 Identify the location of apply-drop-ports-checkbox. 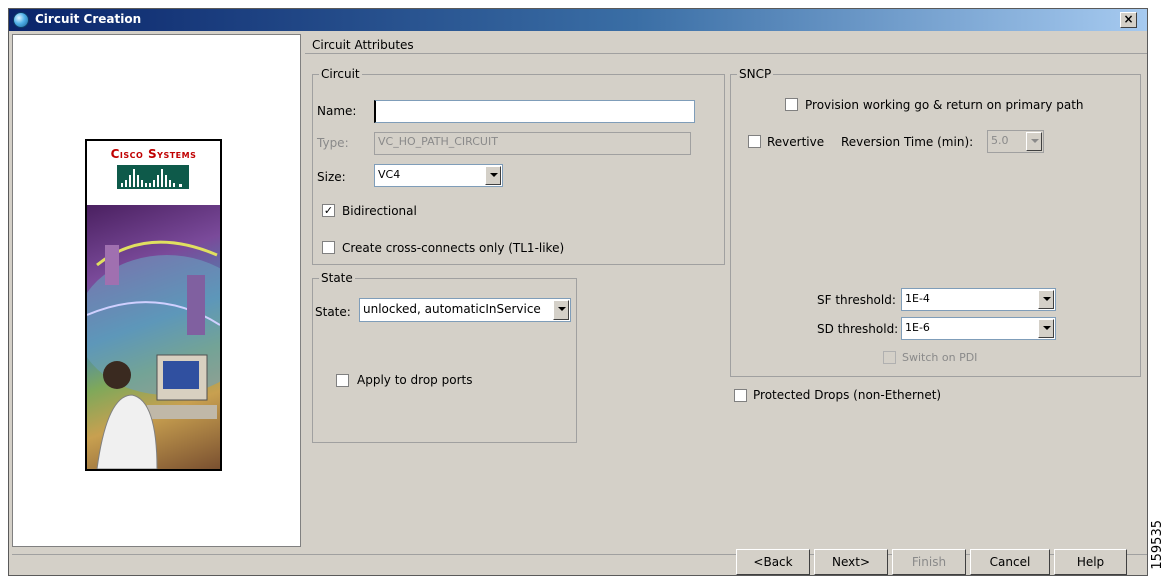
(342, 380).